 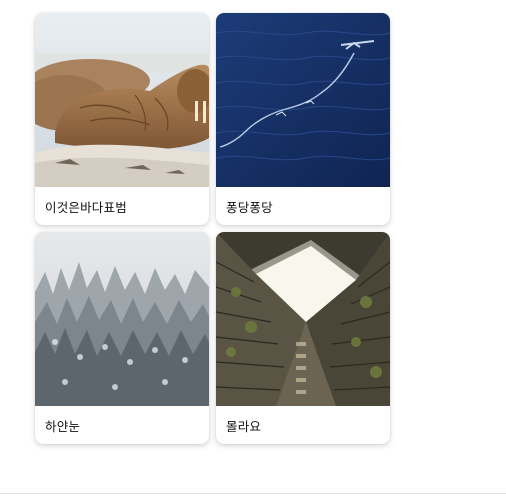 What do you see at coordinates (303, 100) in the screenshot?
I see `ocean-water-photo` at bounding box center [303, 100].